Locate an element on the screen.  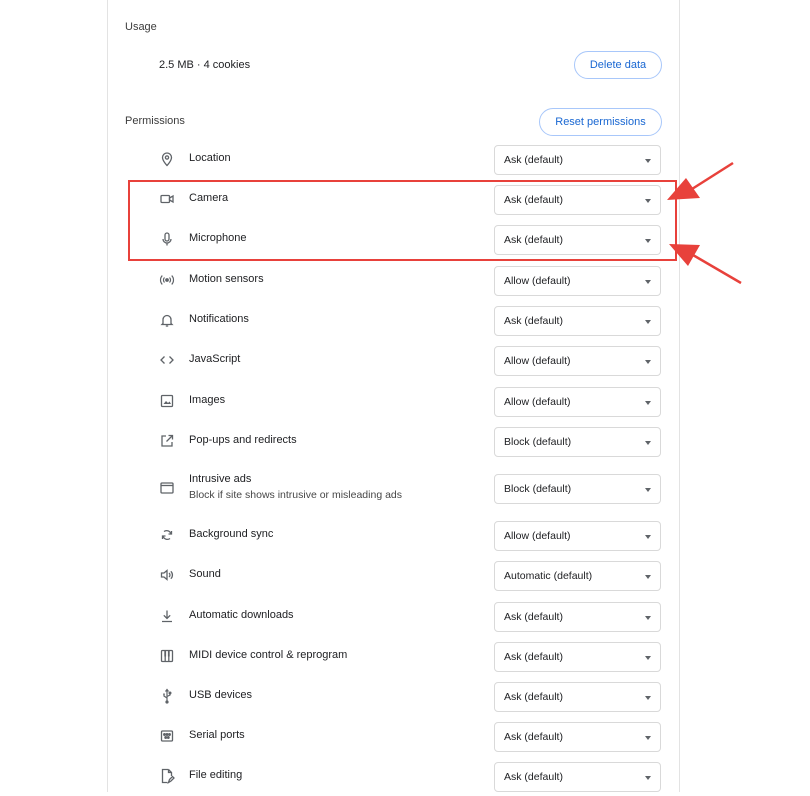
bell-icon is located at coordinates (167, 320).